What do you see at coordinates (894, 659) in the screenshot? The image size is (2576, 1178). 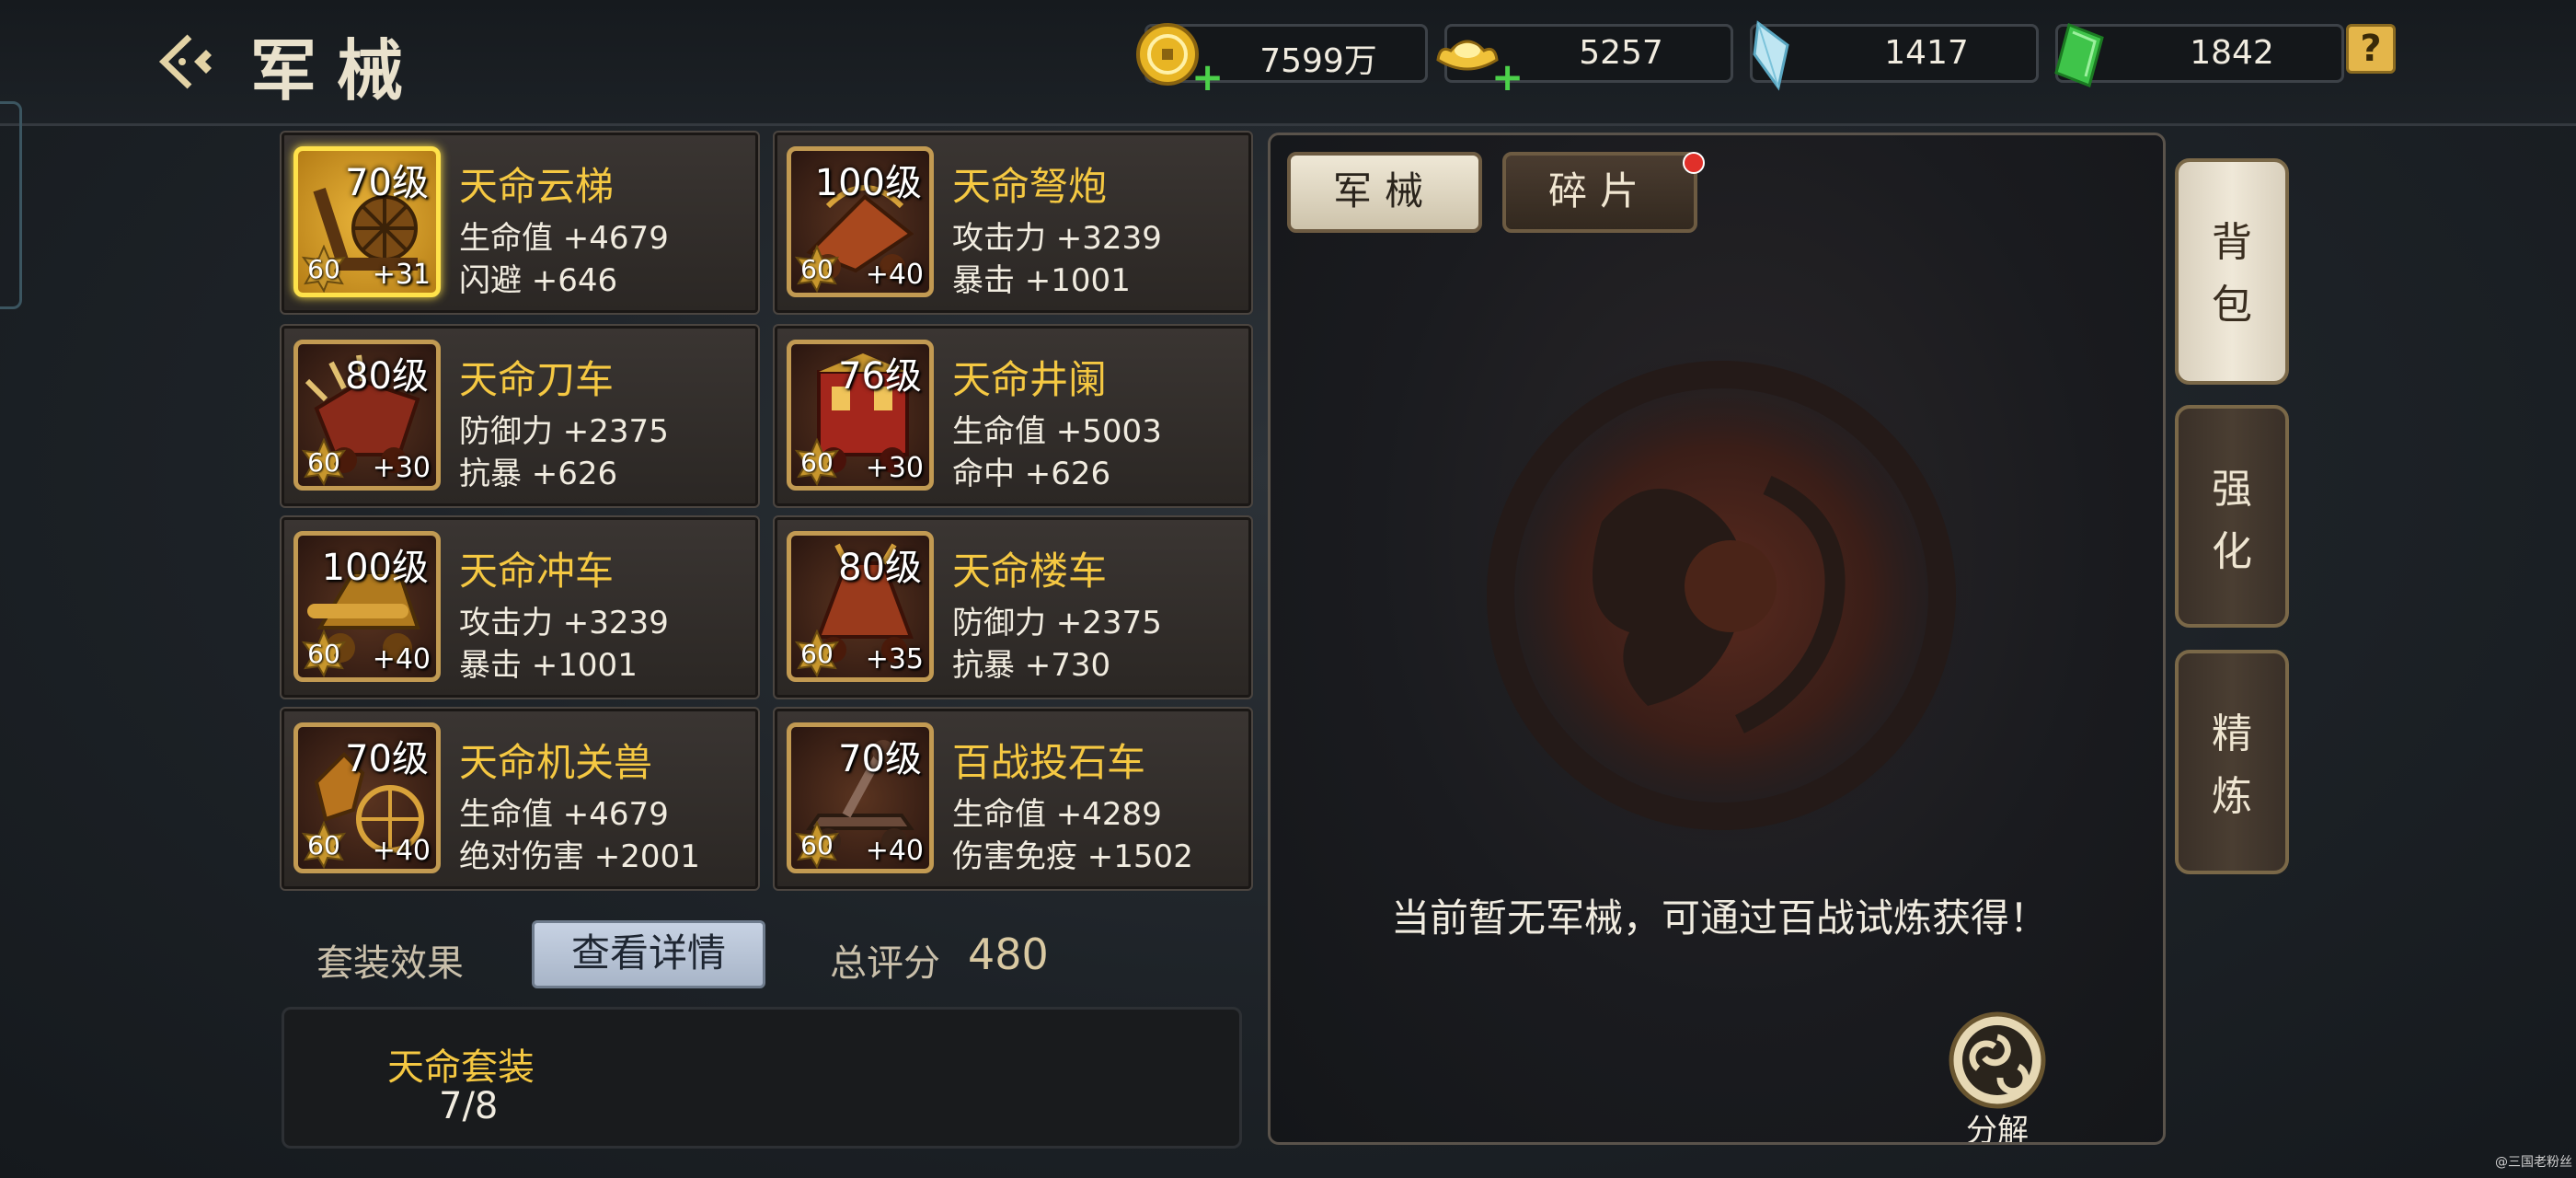 I see `enhance-level: +35` at bounding box center [894, 659].